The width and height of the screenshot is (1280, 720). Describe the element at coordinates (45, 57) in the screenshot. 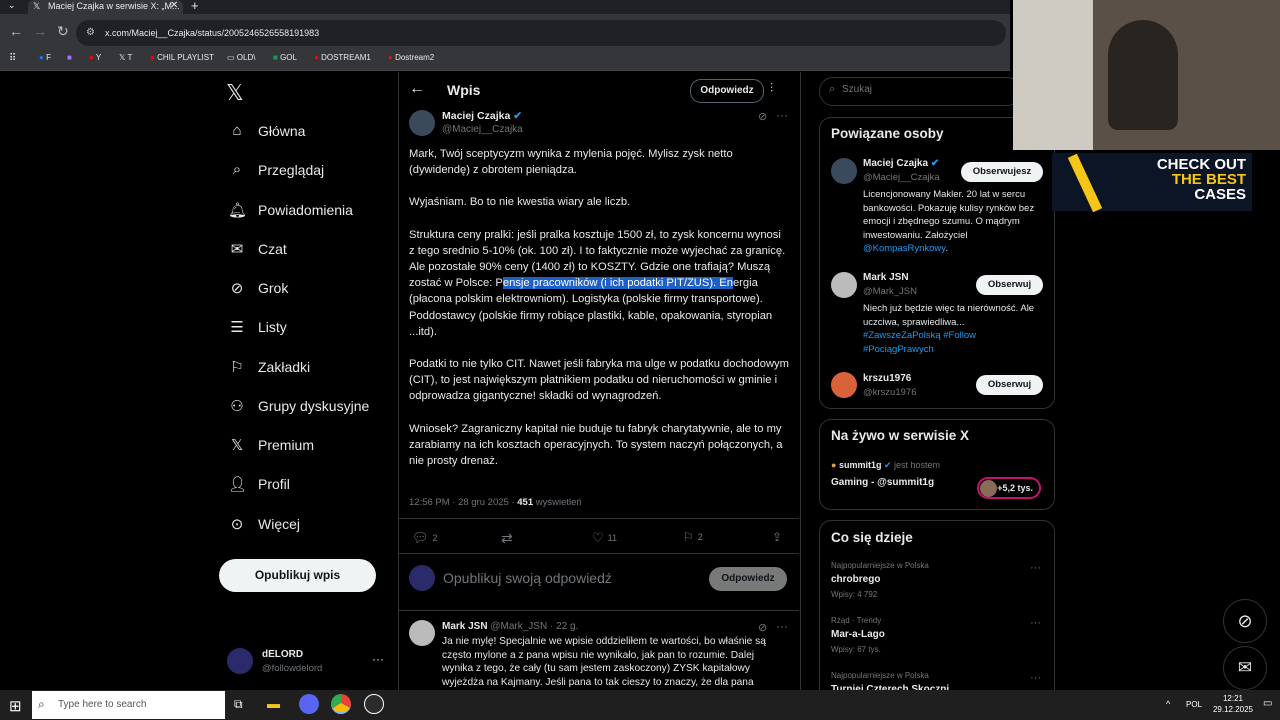

I see `bookmark-item: ● F` at that location.